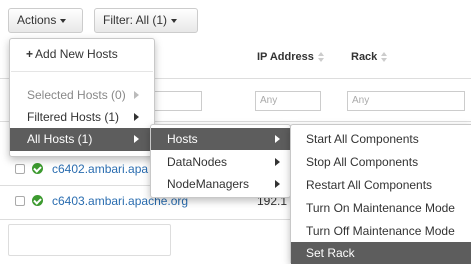 Image resolution: width=471 pixels, height=264 pixels. What do you see at coordinates (118, 20) in the screenshot?
I see `filter-button-label: Filter:` at bounding box center [118, 20].